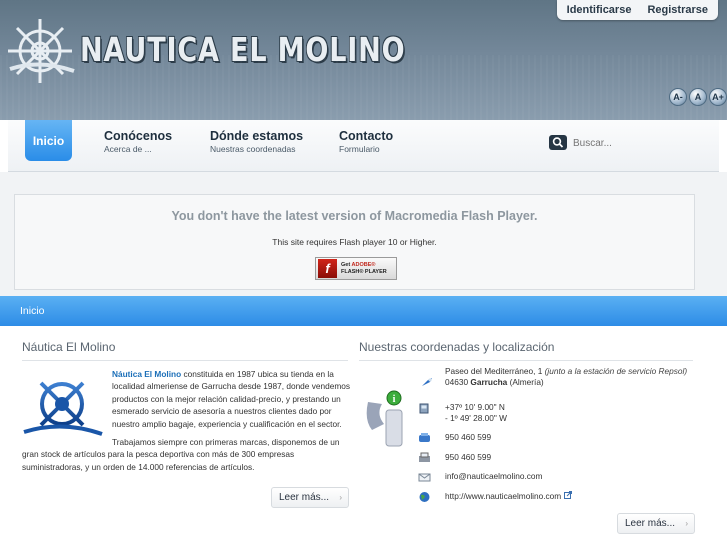  Describe the element at coordinates (40, 51) in the screenshot. I see `ship-wheel-logo-icon` at that location.